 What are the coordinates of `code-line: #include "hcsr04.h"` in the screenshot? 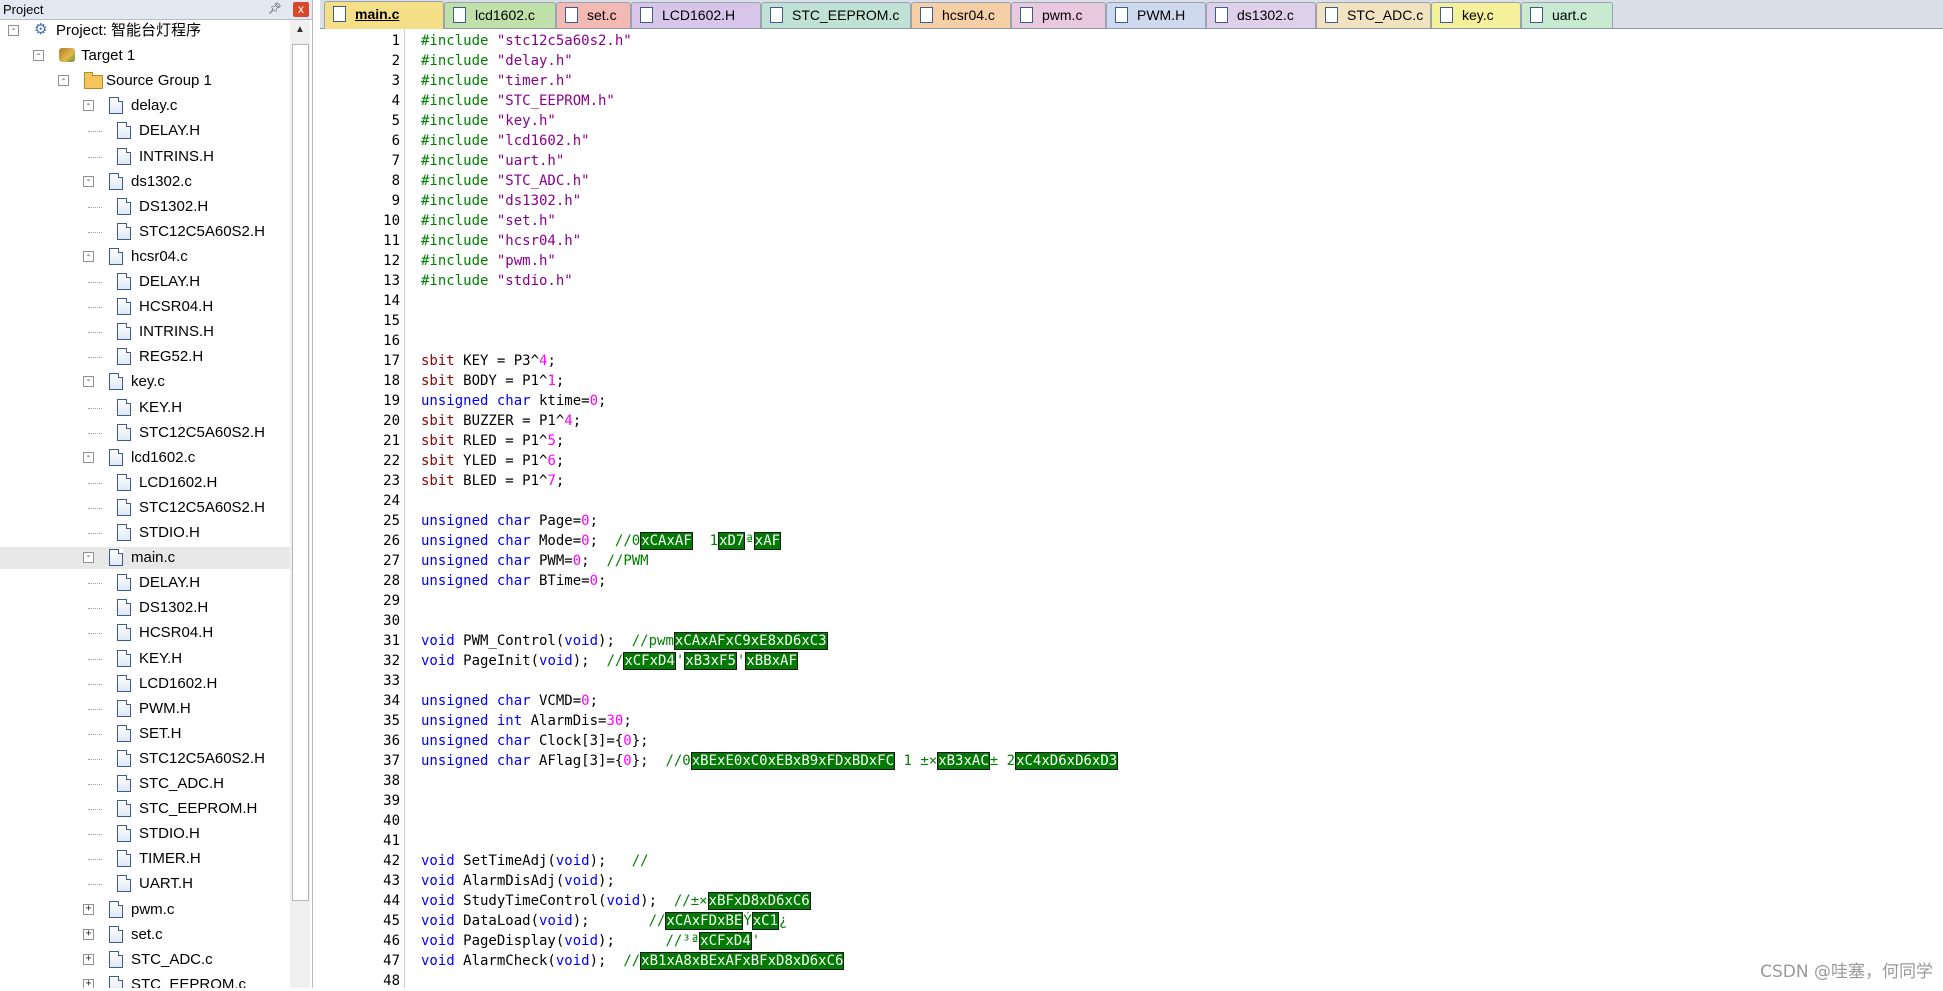 It's located at (501, 241).